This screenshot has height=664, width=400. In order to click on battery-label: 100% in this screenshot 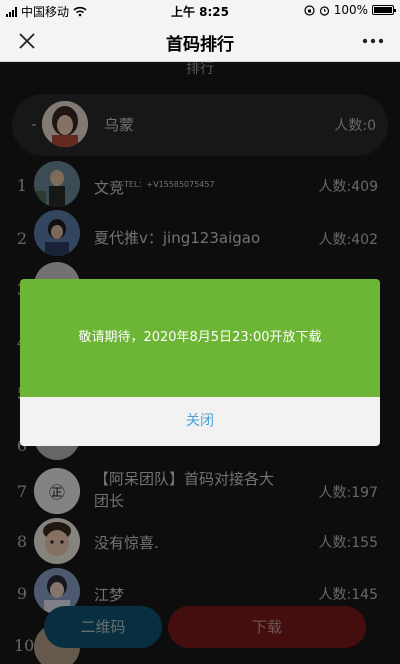, I will do `click(350, 10)`.